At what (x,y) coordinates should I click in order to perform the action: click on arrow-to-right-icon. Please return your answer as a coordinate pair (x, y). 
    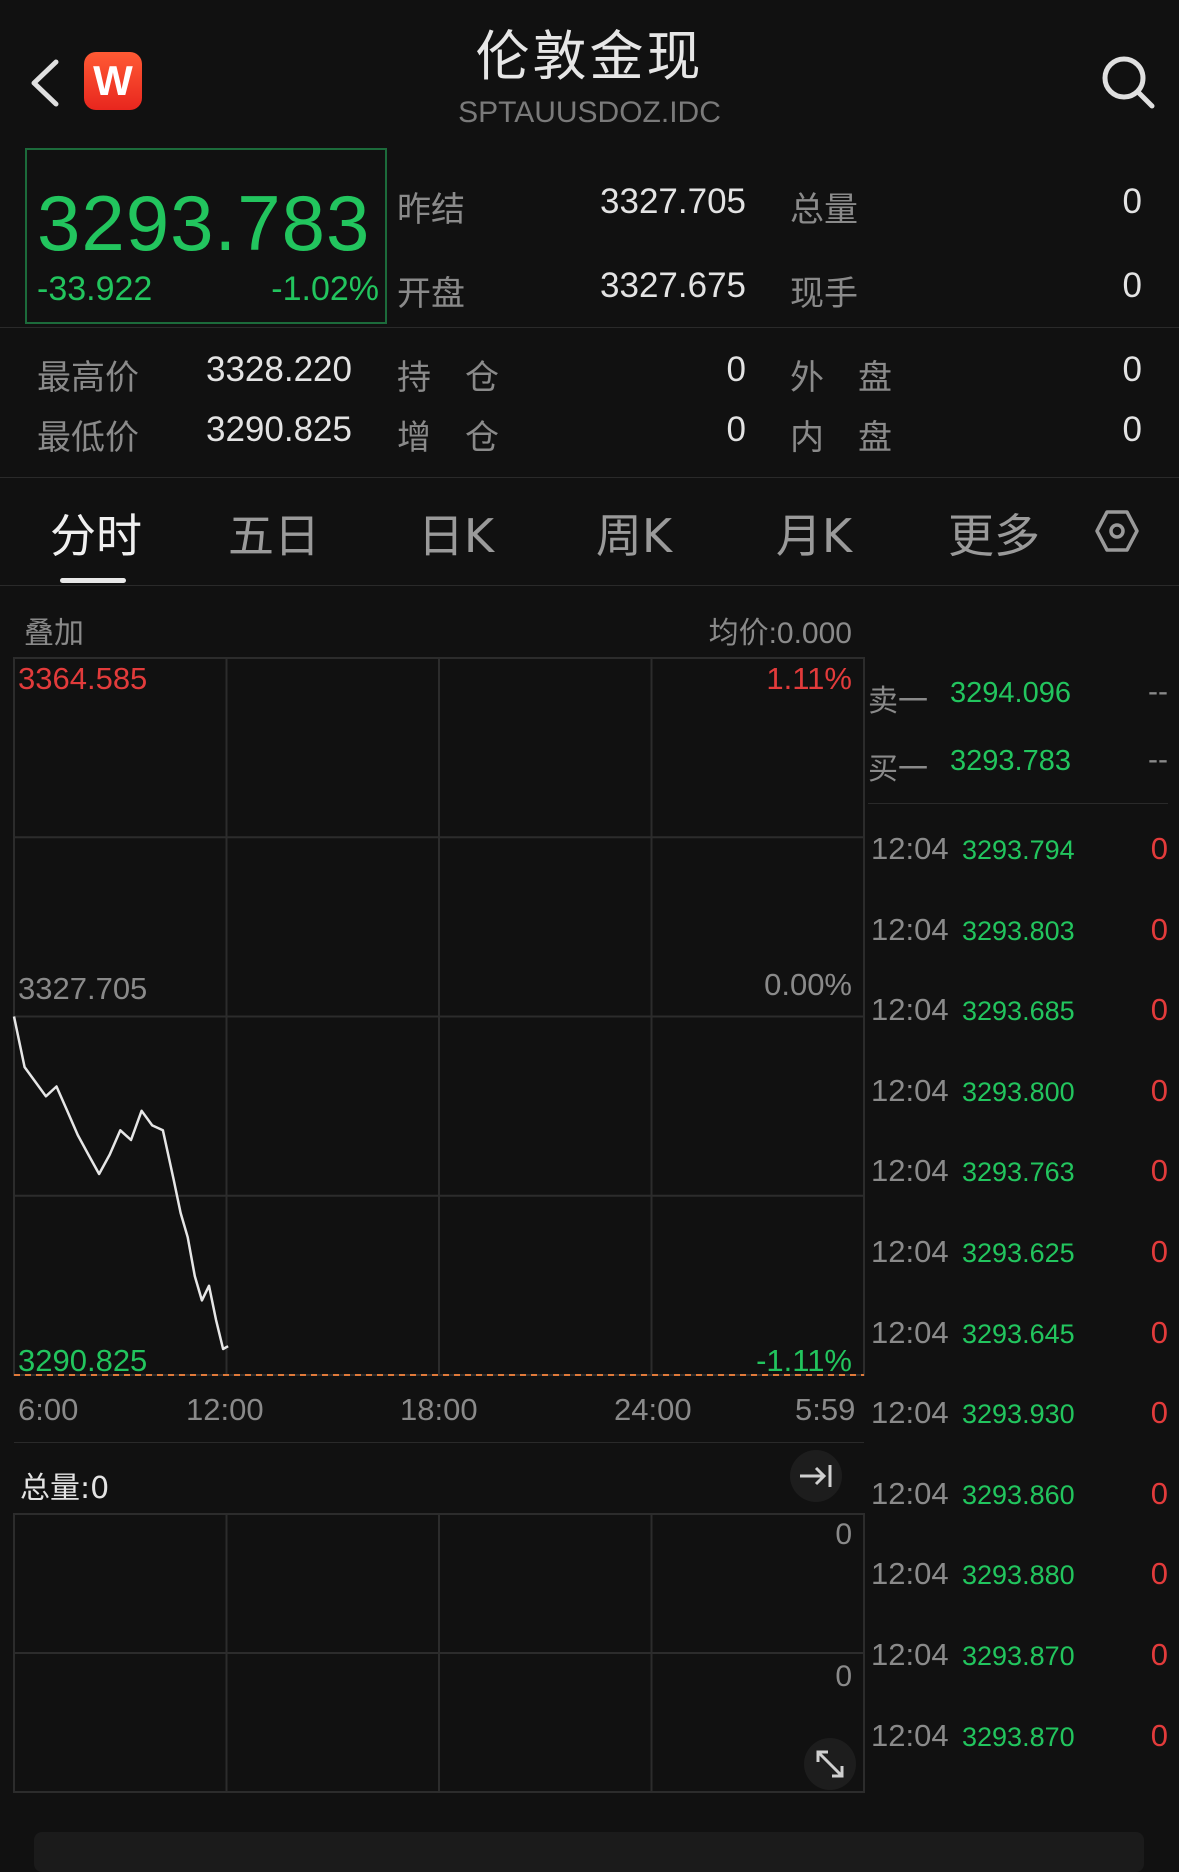
    Looking at the image, I should click on (816, 1476).